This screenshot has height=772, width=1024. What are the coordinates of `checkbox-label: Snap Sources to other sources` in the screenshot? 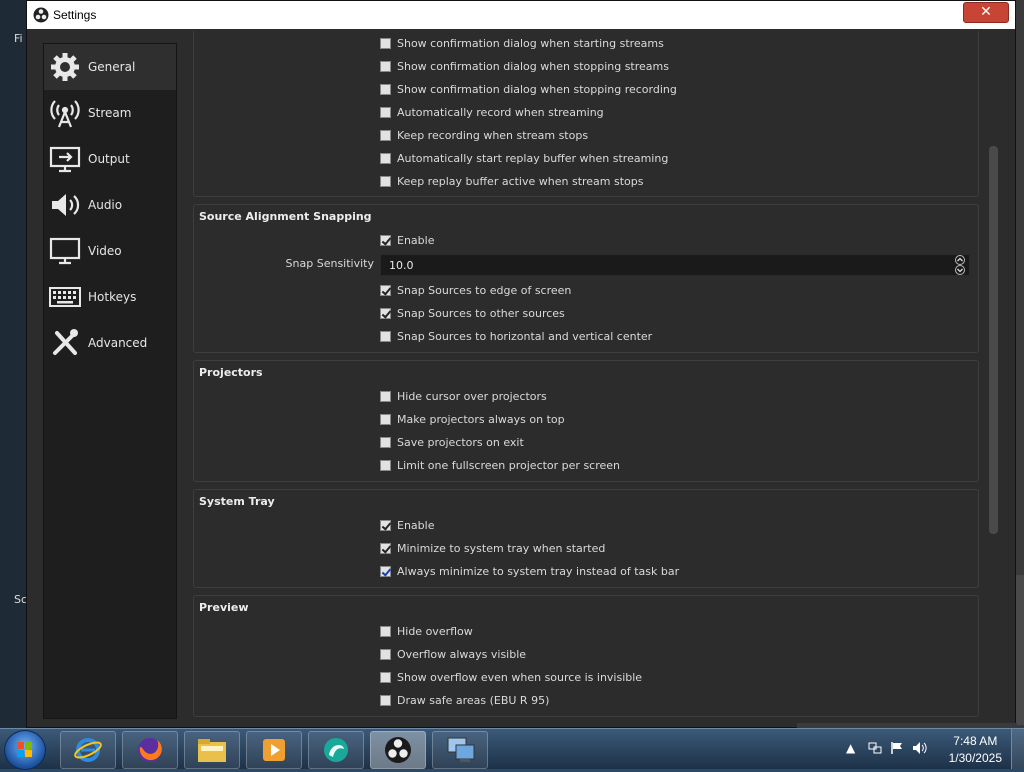 It's located at (481, 313).